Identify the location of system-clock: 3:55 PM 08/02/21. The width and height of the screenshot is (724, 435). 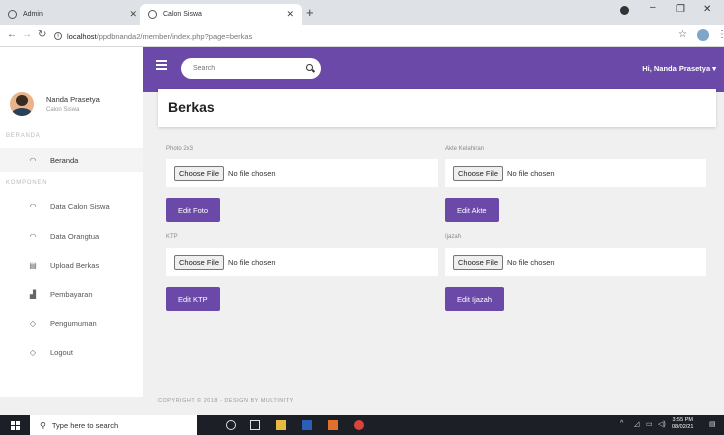
(682, 424).